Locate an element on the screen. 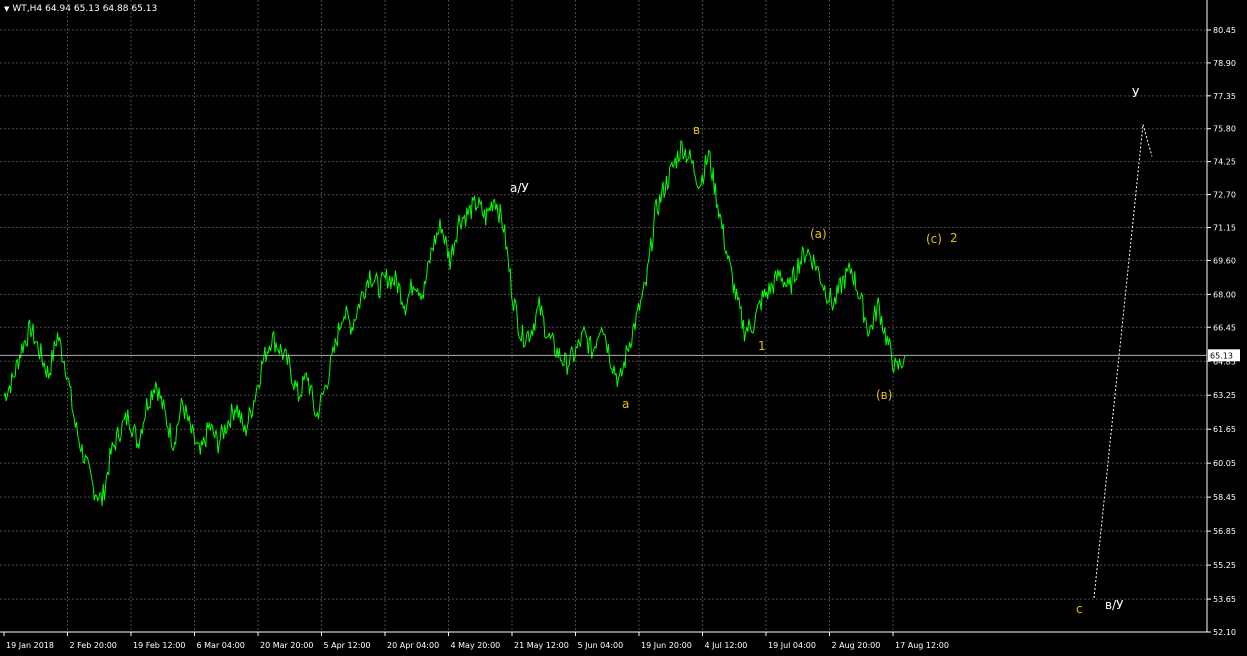  wave-label: а is located at coordinates (625, 404).